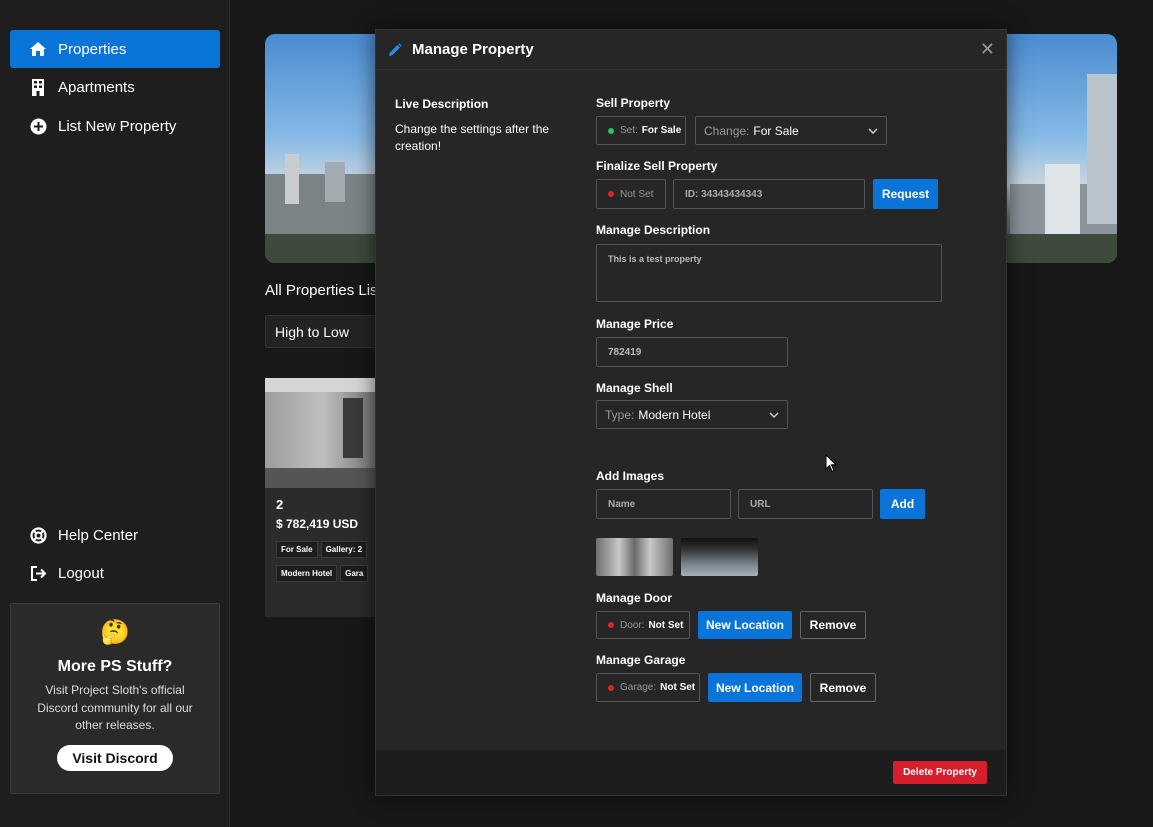 This screenshot has height=827, width=1153. Describe the element at coordinates (297, 549) in the screenshot. I see `chip-for-sale: For Sale` at that location.